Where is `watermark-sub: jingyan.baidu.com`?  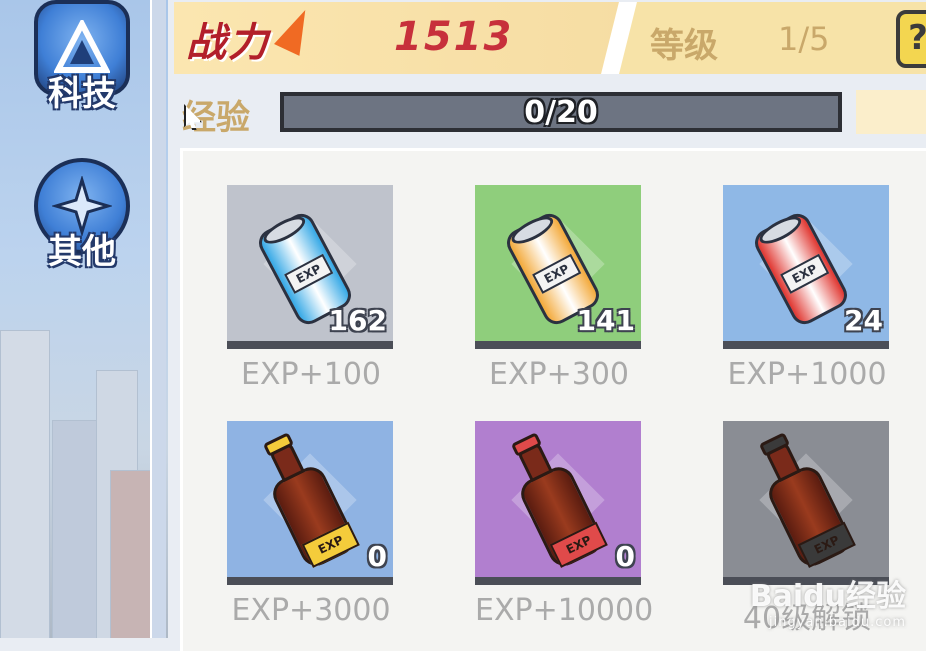 watermark-sub: jingyan.baidu.com is located at coordinates (837, 622).